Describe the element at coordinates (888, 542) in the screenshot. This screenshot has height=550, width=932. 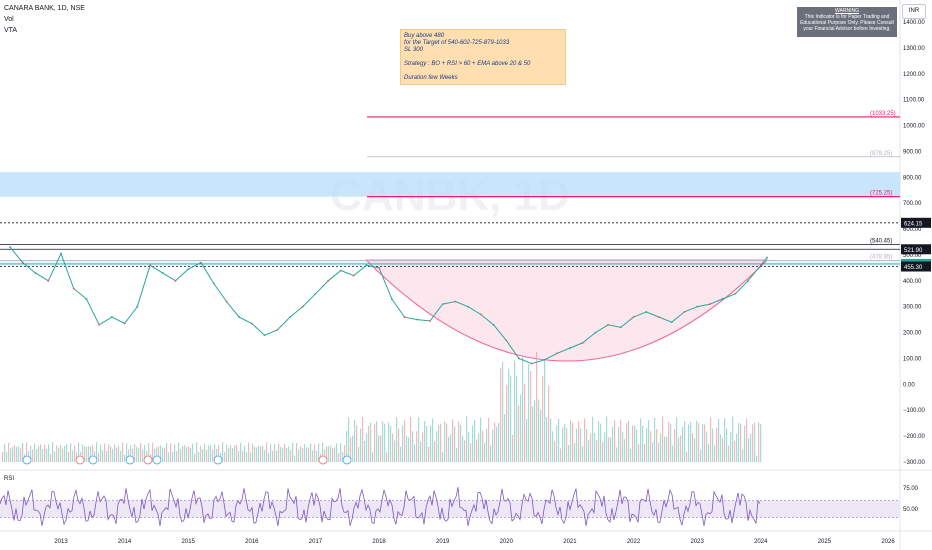
I see `time-axis-tick: 2026` at that location.